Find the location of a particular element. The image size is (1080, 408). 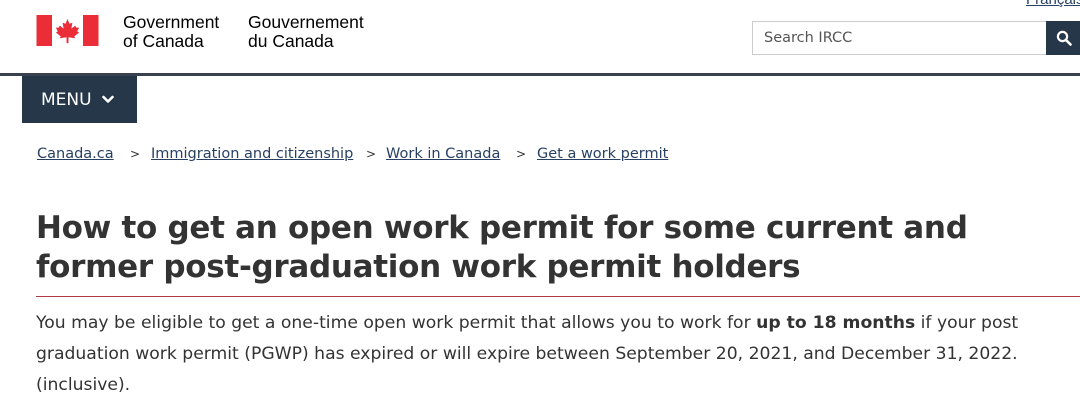

menu-button: MENU is located at coordinates (79, 99).